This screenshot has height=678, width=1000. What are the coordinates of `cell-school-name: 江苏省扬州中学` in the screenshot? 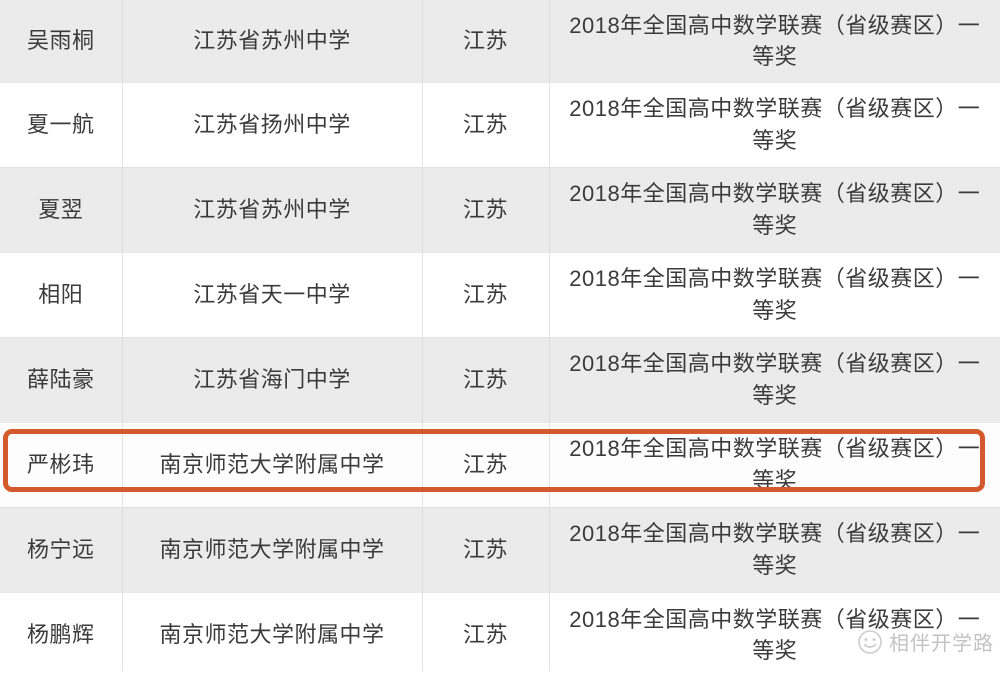 It's located at (272, 124).